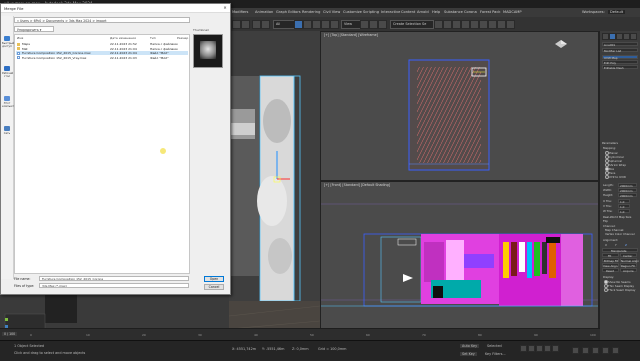 The image size is (640, 361). Describe the element at coordinates (382, 24) in the screenshot. I see `angle-snap-icon` at that location.